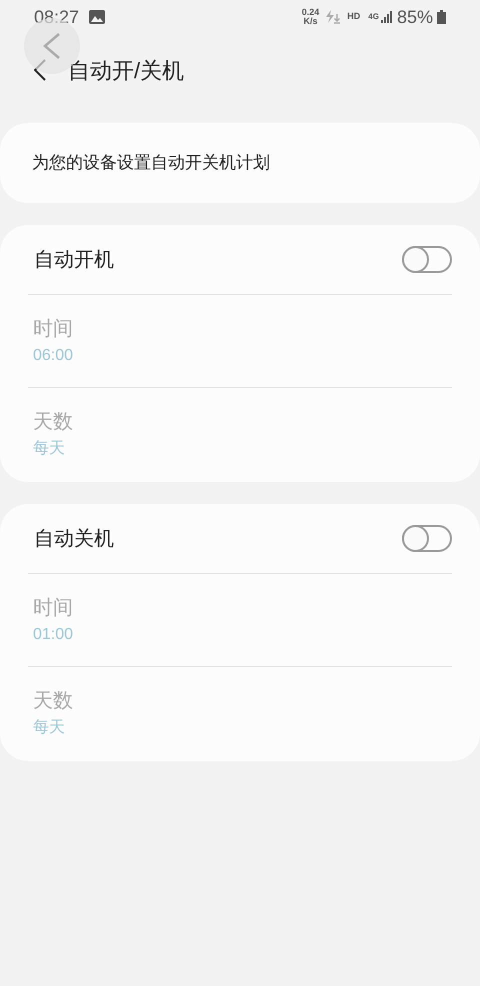 This screenshot has height=986, width=480. What do you see at coordinates (373, 17) in the screenshot?
I see `network-type: 4G` at bounding box center [373, 17].